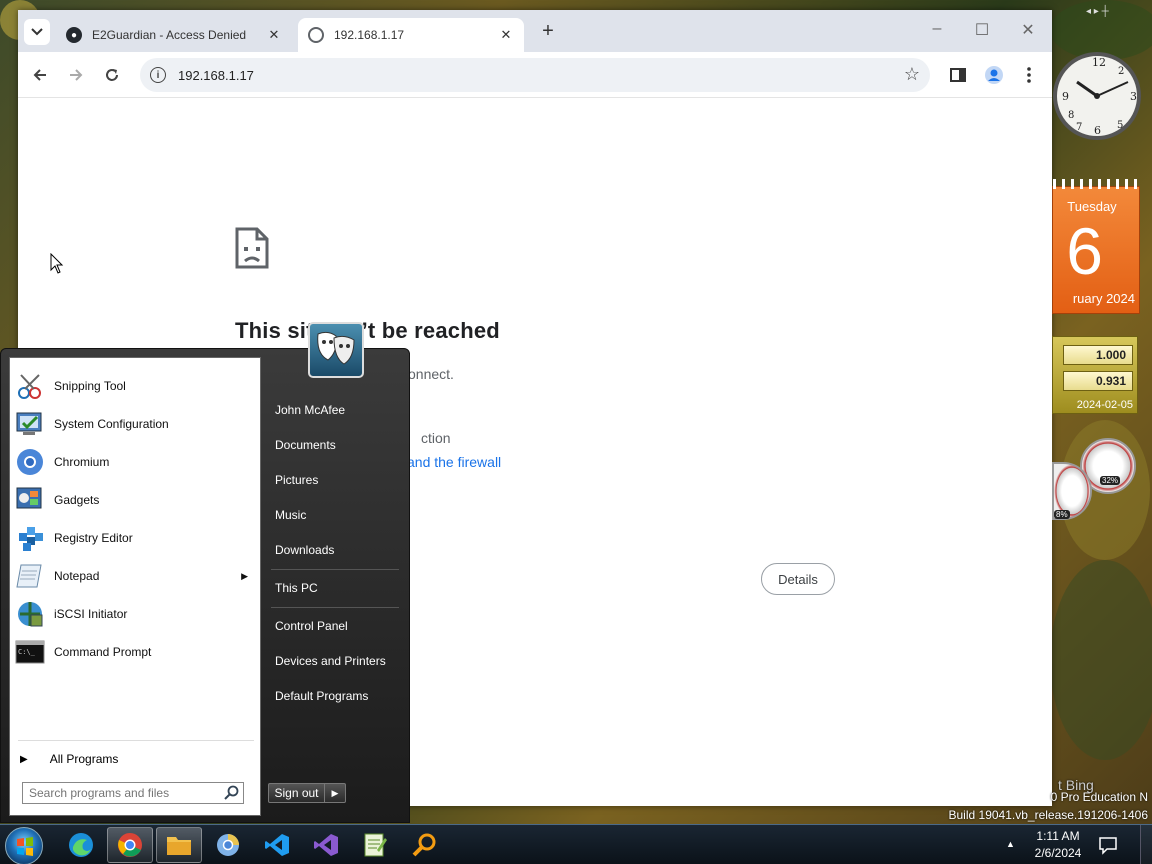  I want to click on back-button, so click(40, 75).